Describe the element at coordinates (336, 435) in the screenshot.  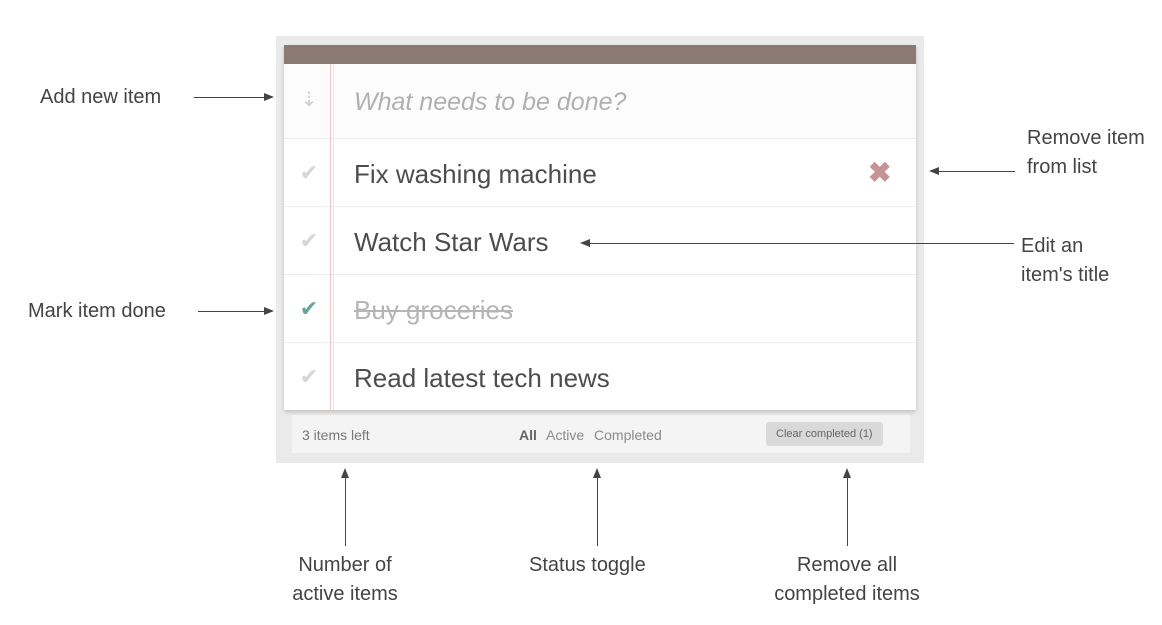
I see `items-left-count: 3 items left` at that location.